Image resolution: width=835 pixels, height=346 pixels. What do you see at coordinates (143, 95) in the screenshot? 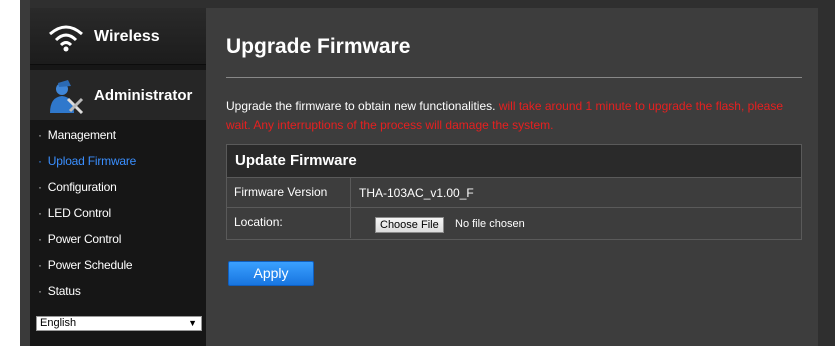
I see `administrator-label: Administrator` at bounding box center [143, 95].